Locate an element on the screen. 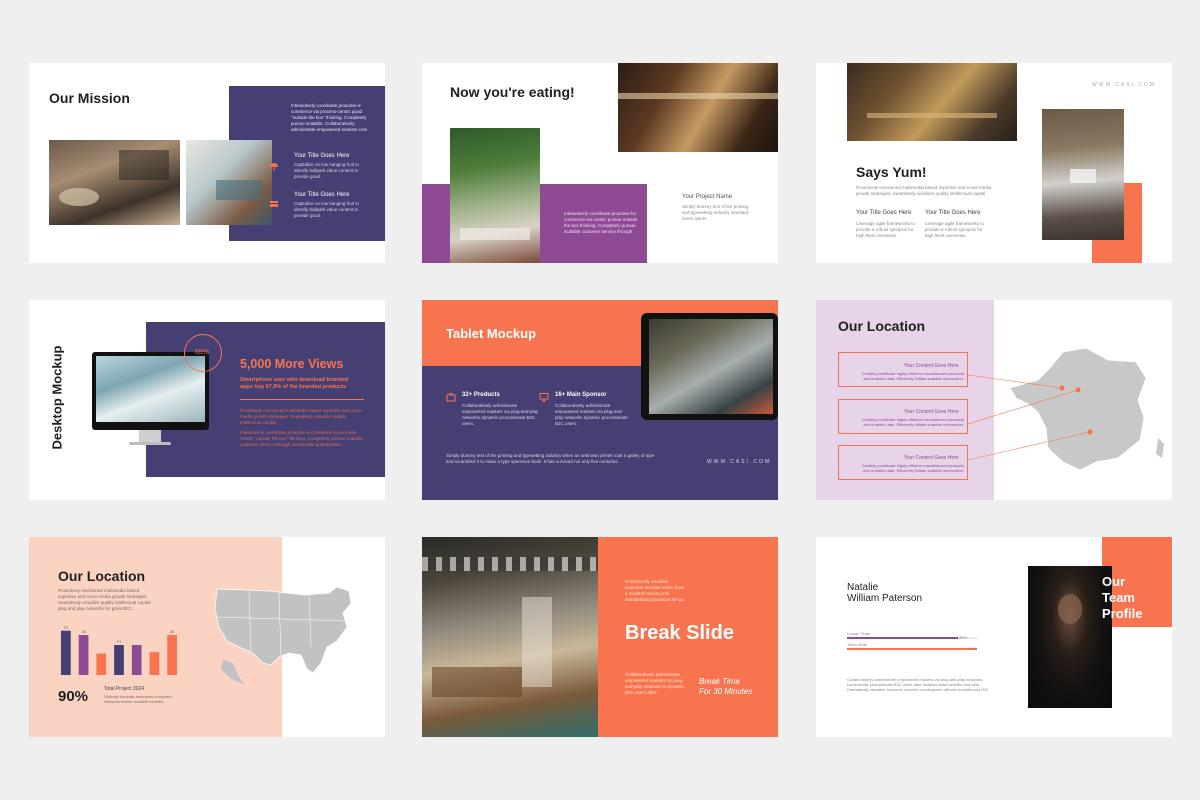 This screenshot has width=1200, height=800. bar-chart: 31 28 21 28 is located at coordinates (119, 650).